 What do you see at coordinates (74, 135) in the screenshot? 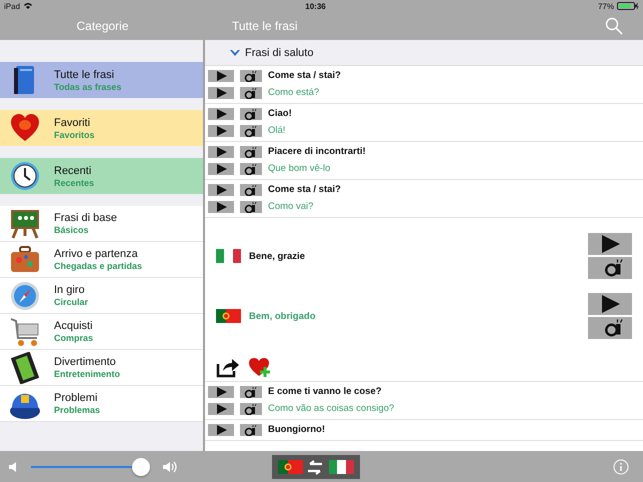
I see `category-subtitle: Favoritos` at bounding box center [74, 135].